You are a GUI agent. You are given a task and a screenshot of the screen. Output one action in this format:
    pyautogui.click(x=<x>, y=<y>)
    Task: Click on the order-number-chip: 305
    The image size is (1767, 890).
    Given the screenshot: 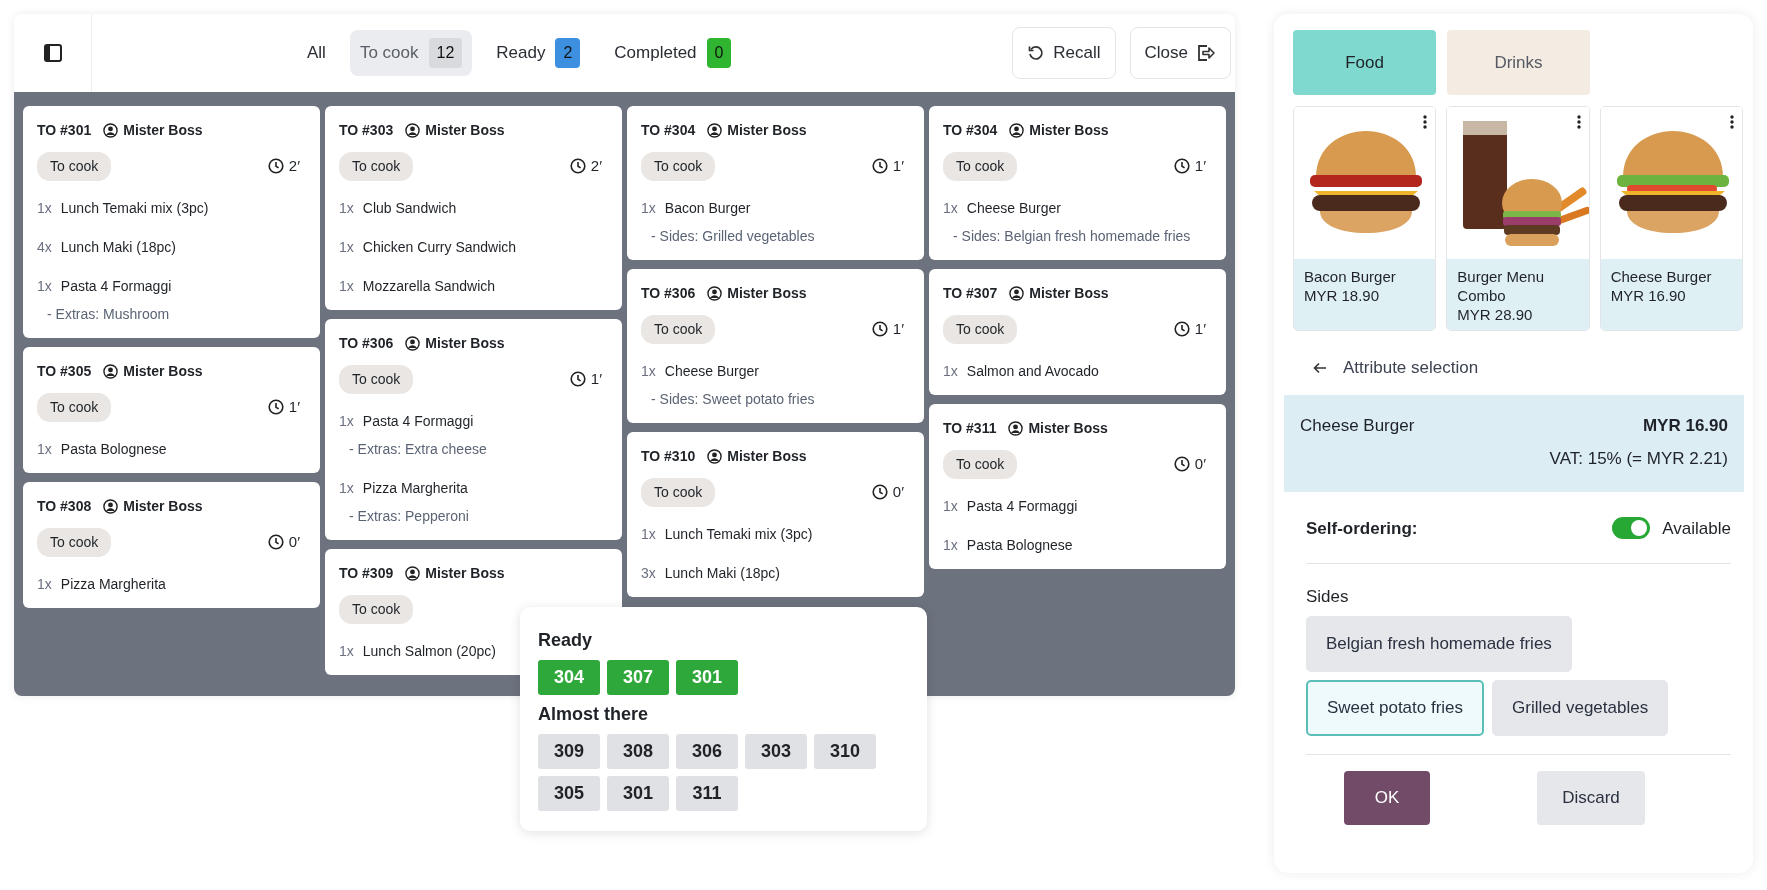 What is the action you would take?
    pyautogui.click(x=569, y=793)
    